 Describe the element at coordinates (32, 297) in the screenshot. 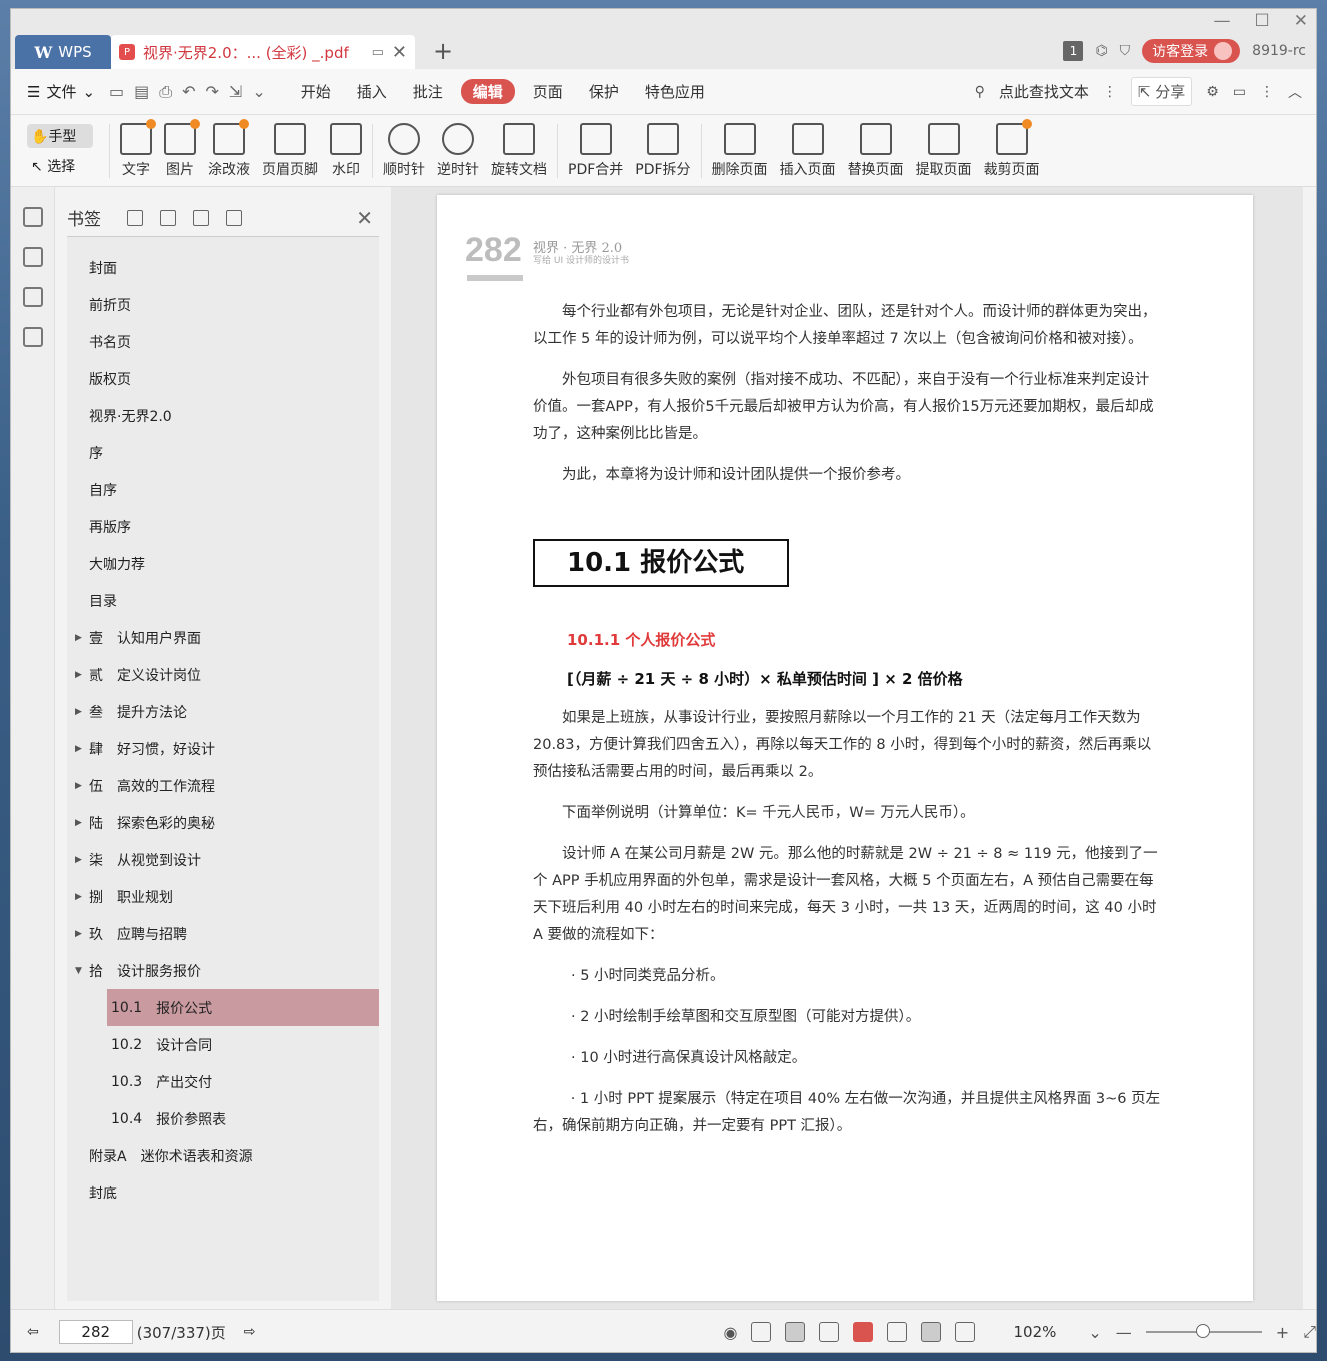

I see `annotation-icon` at that location.